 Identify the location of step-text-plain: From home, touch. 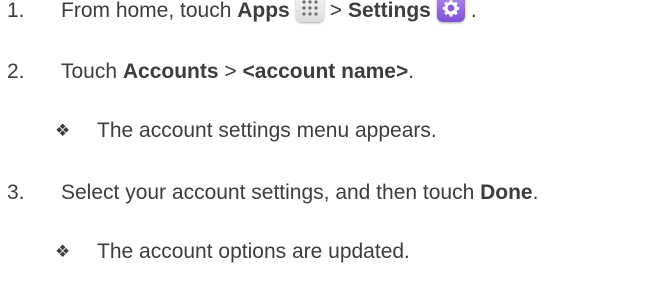
(149, 11).